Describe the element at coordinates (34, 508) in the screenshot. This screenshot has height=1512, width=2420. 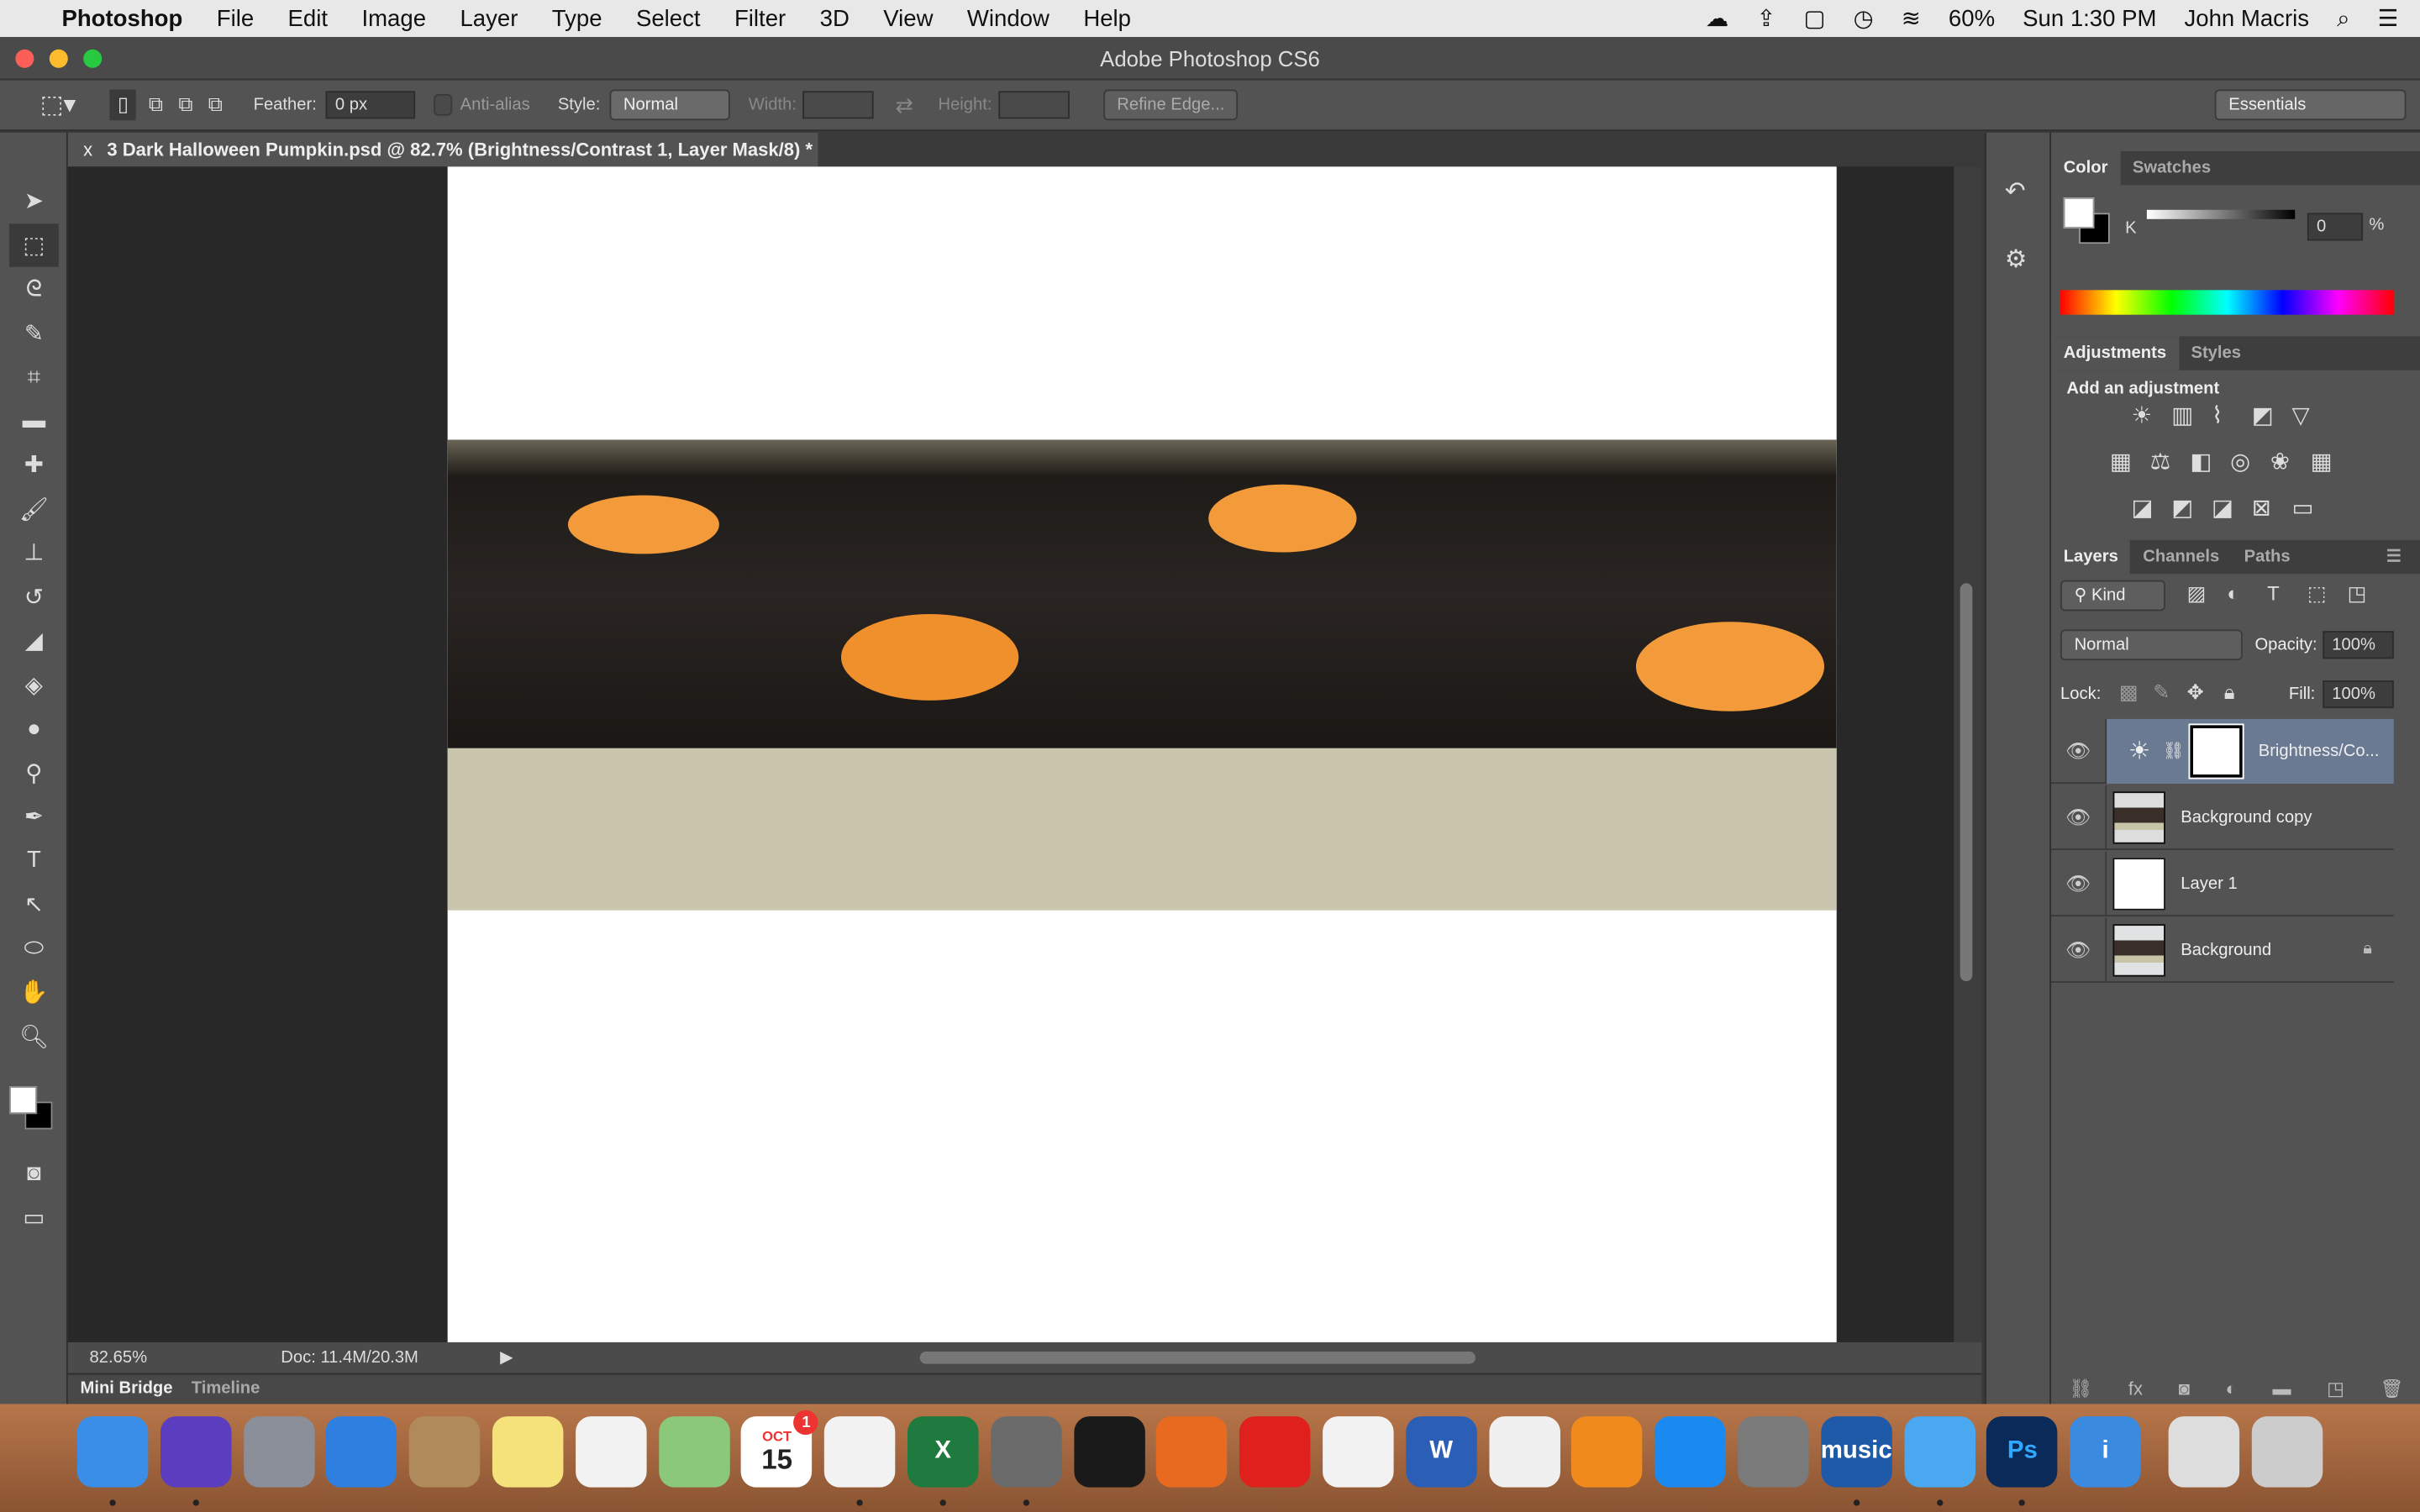
I see `brush-tool-icon: 🖌` at that location.